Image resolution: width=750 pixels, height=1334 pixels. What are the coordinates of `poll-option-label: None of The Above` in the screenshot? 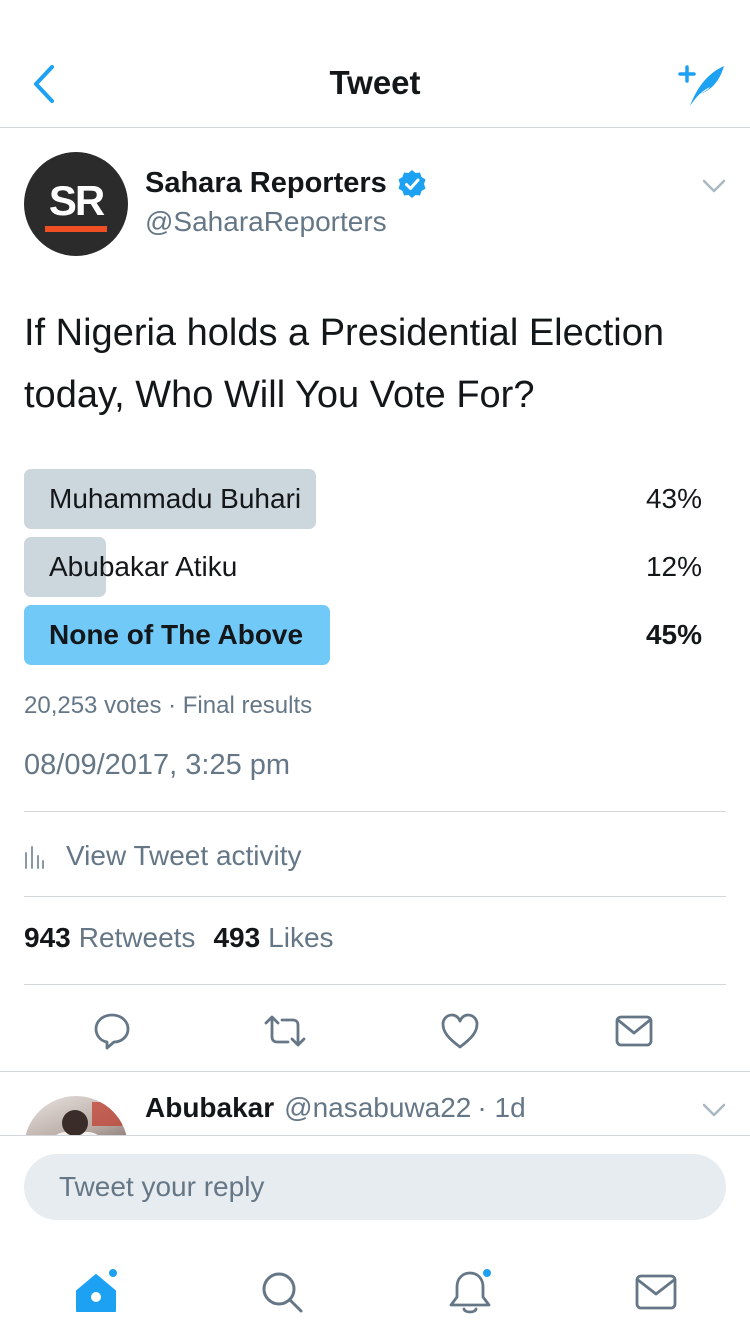 It's located at (176, 634).